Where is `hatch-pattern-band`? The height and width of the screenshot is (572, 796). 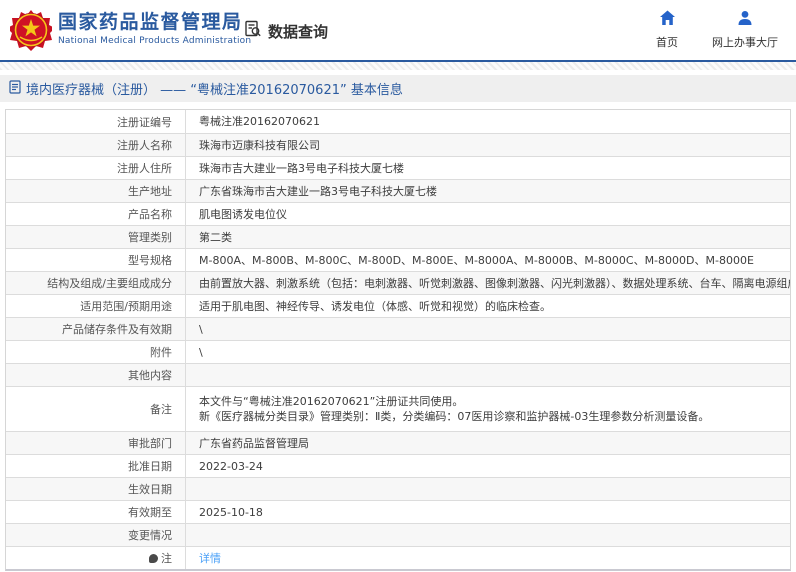 hatch-pattern-band is located at coordinates (398, 66).